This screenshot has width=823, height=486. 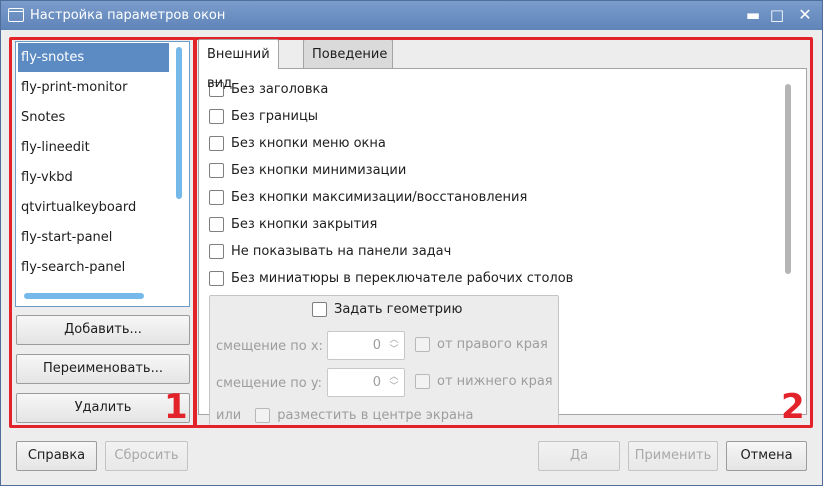 I want to click on ok-button: Да, so click(x=579, y=456).